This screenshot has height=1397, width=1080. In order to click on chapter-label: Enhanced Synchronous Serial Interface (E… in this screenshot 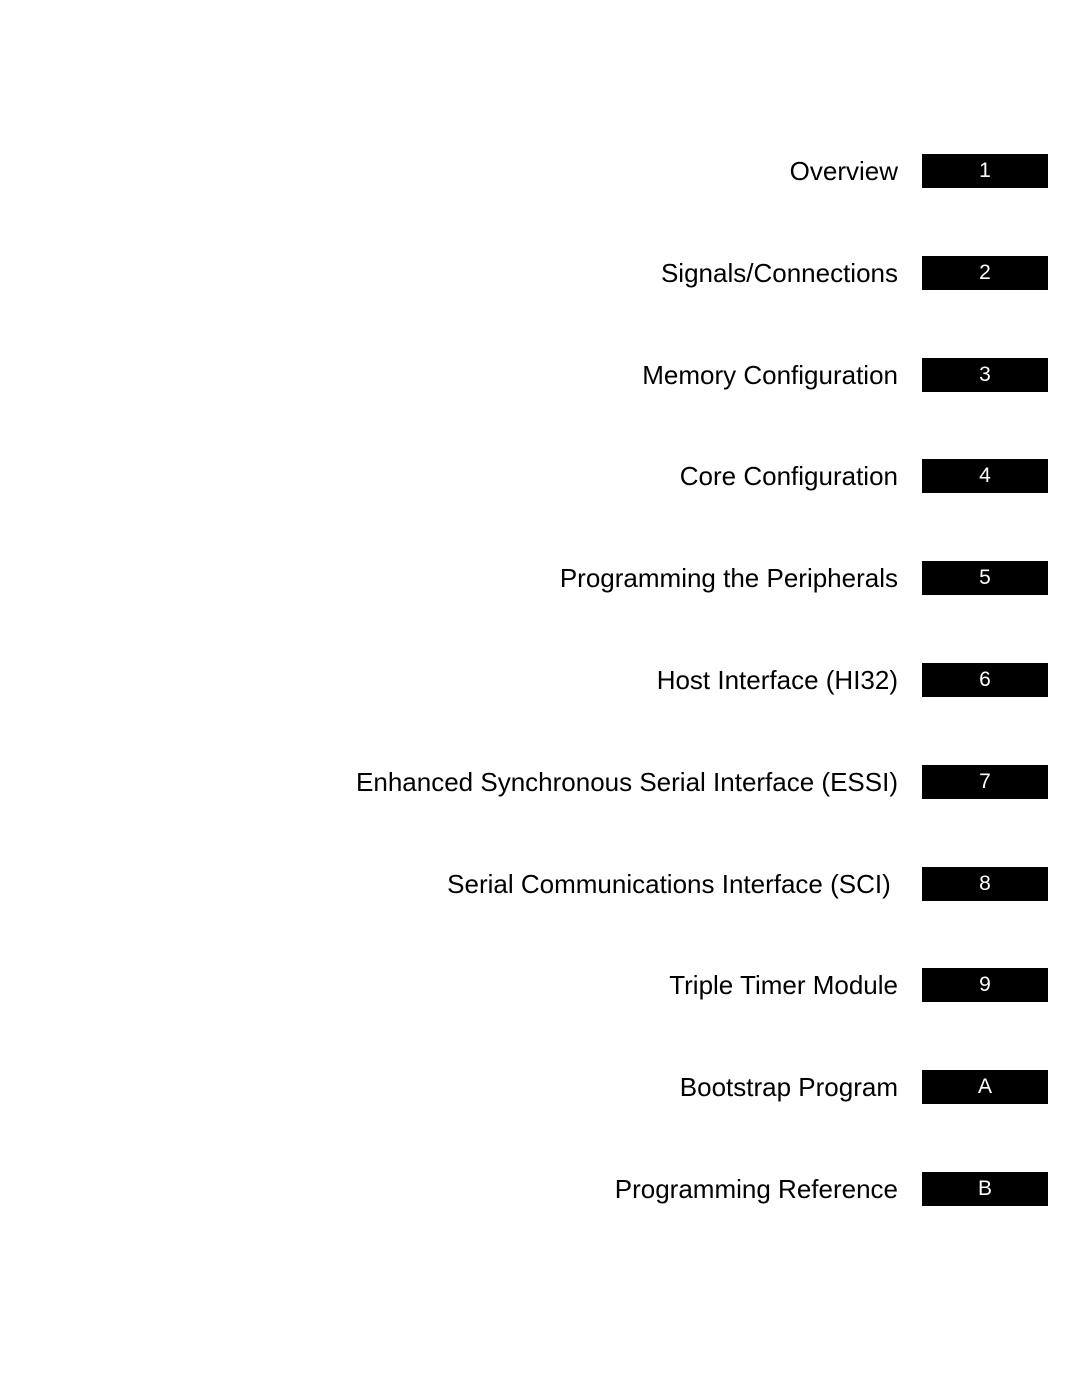, I will do `click(627, 782)`.